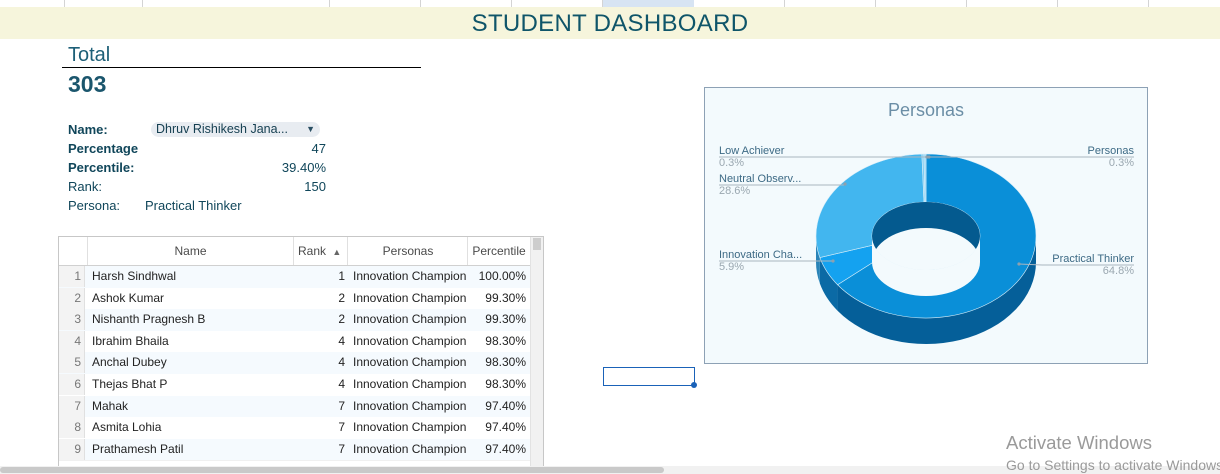 The height and width of the screenshot is (474, 1220). Describe the element at coordinates (134, 276) in the screenshot. I see `student-name-cell: Harsh Sindhwal` at that location.